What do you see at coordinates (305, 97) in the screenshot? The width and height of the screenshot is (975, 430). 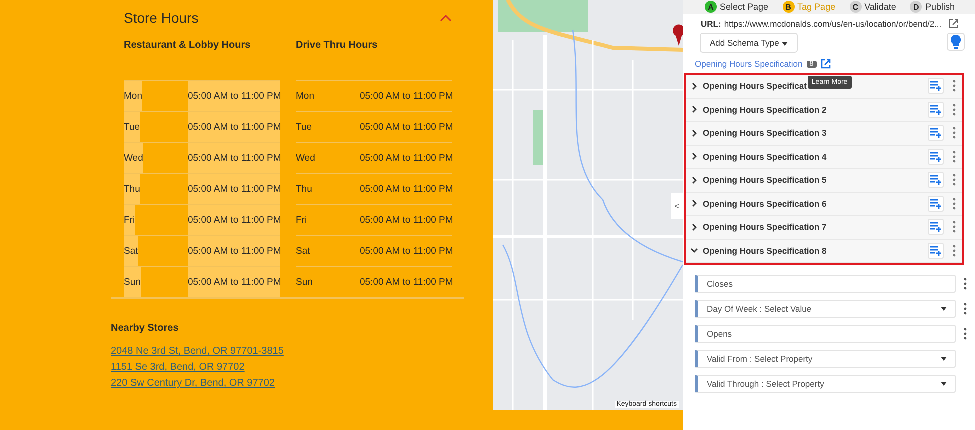 I see `day-cell-text: Mon` at bounding box center [305, 97].